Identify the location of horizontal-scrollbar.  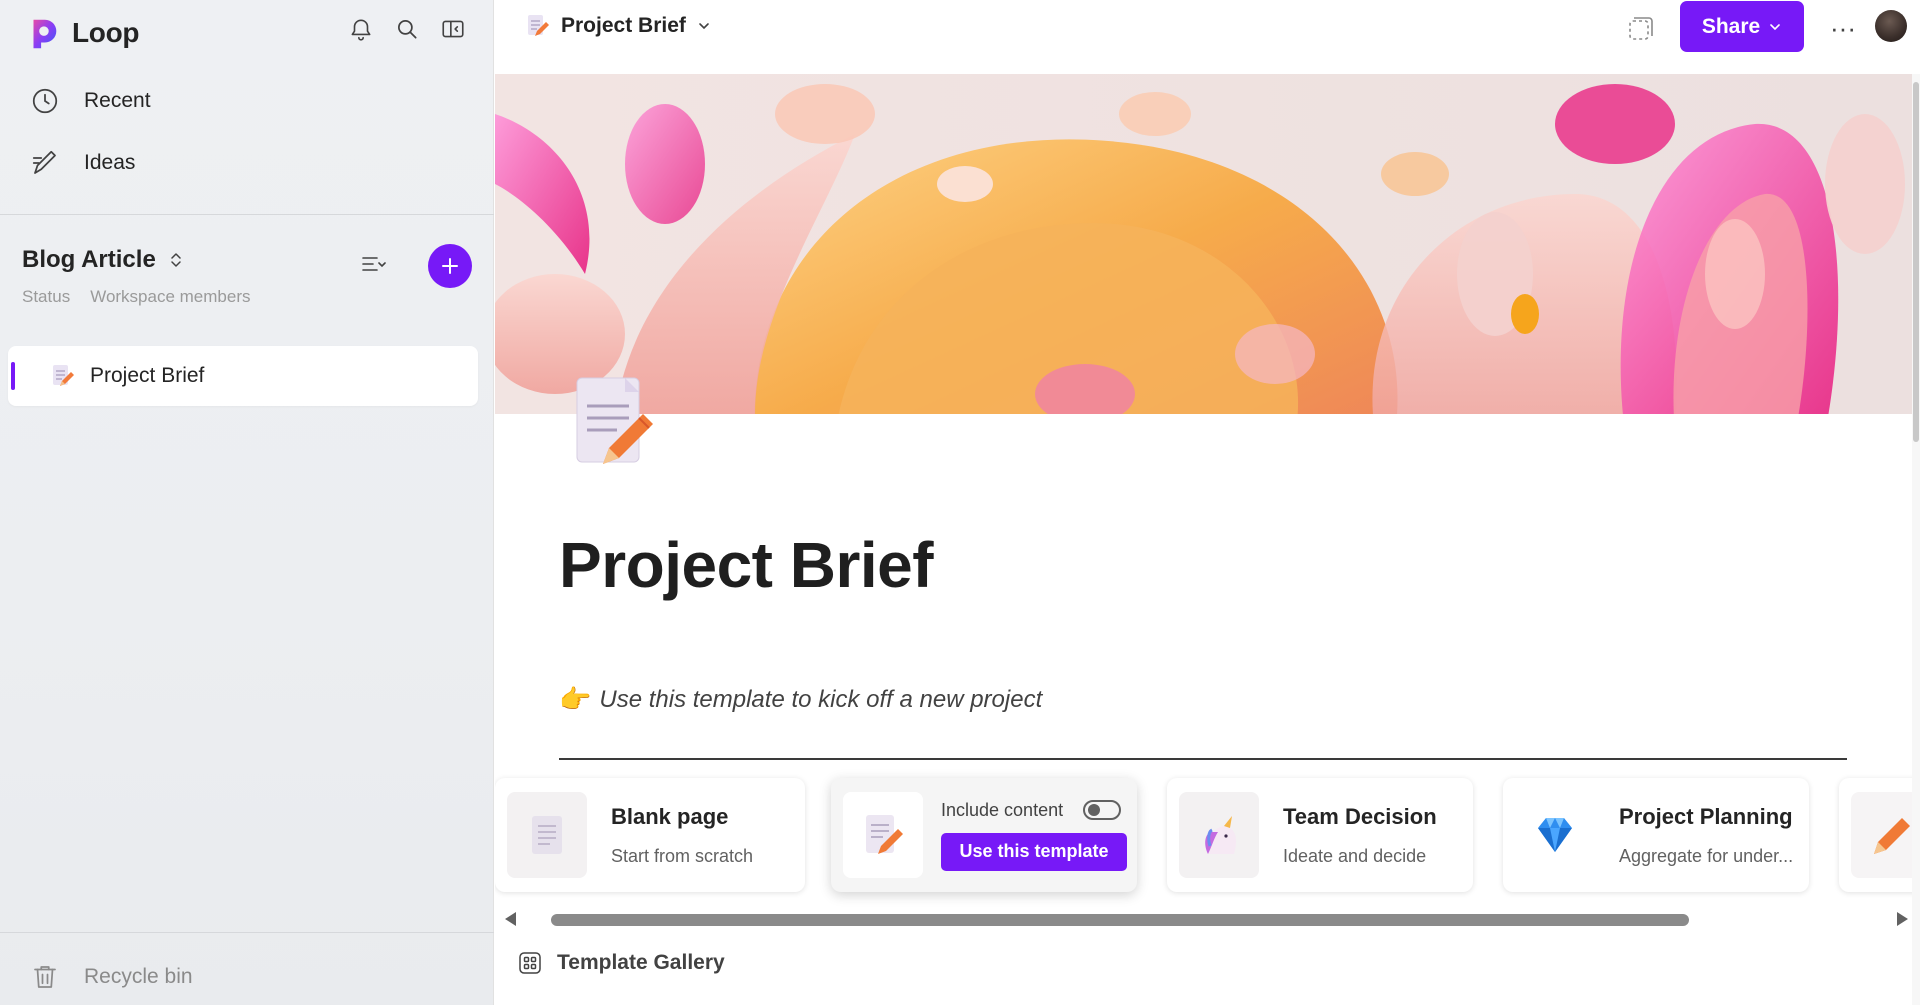
(1203, 920).